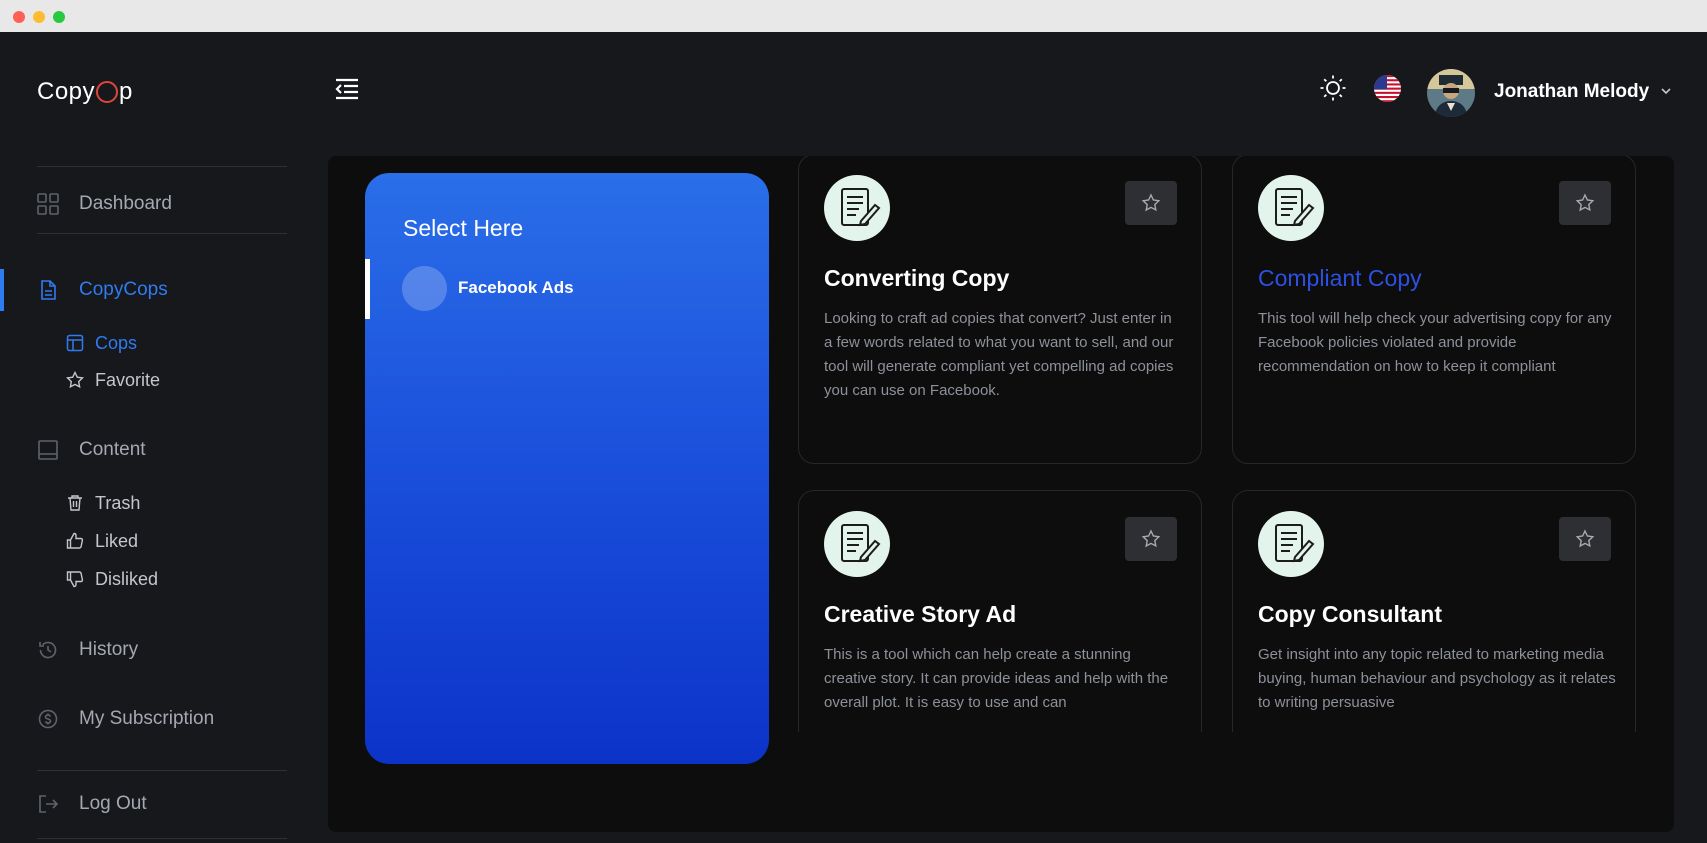 Image resolution: width=1707 pixels, height=843 pixels. Describe the element at coordinates (1666, 91) in the screenshot. I see `chevron-down-icon` at that location.